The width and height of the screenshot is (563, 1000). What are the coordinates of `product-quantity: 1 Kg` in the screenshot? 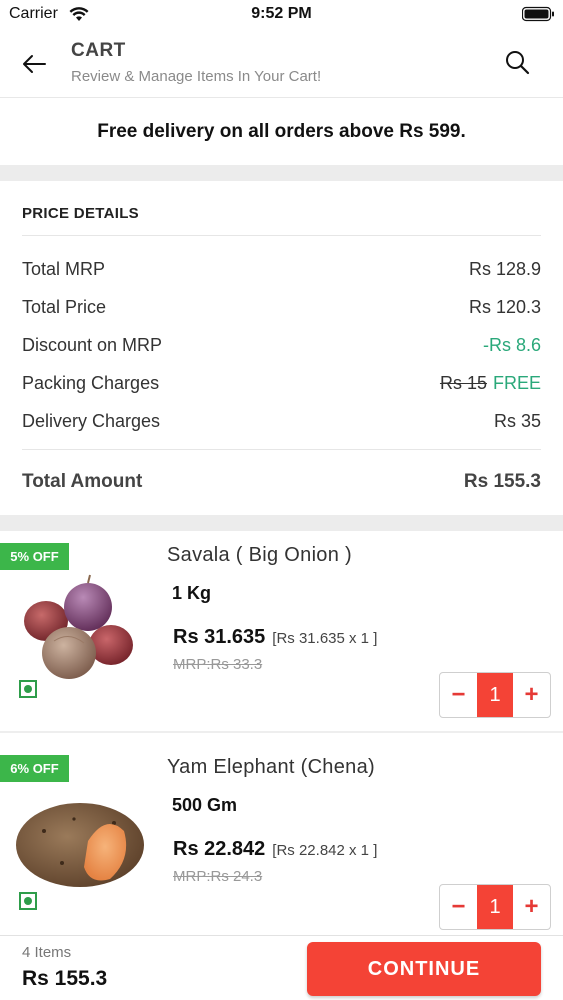 It's located at (192, 593).